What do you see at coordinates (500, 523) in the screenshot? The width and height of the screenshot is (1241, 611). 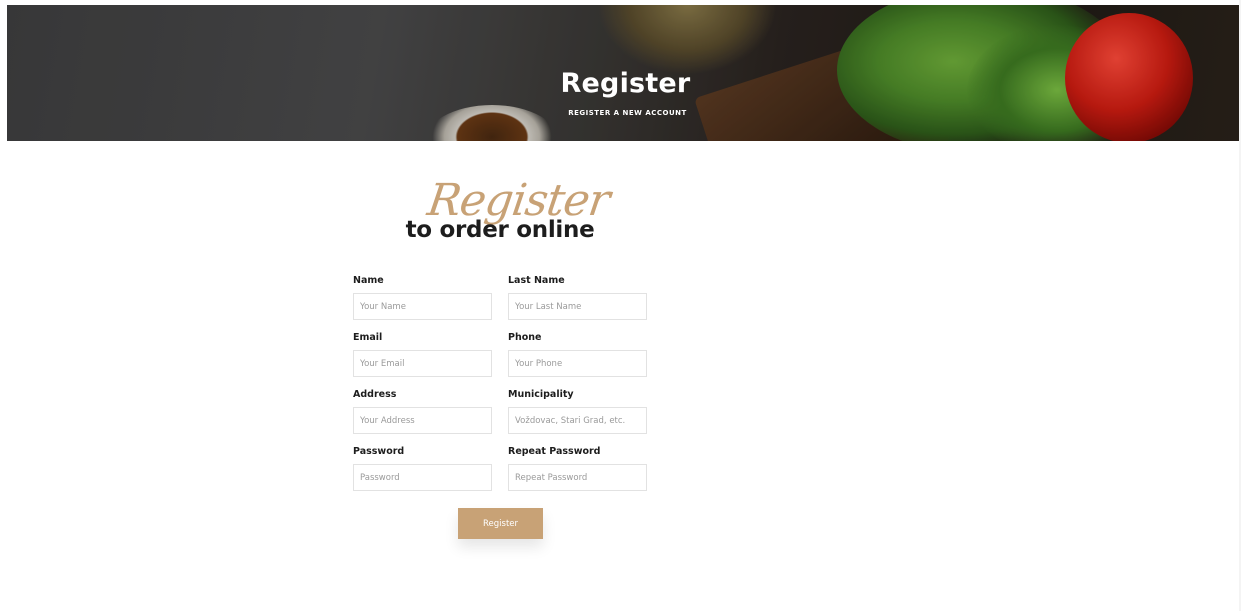 I see `register-button: Register` at bounding box center [500, 523].